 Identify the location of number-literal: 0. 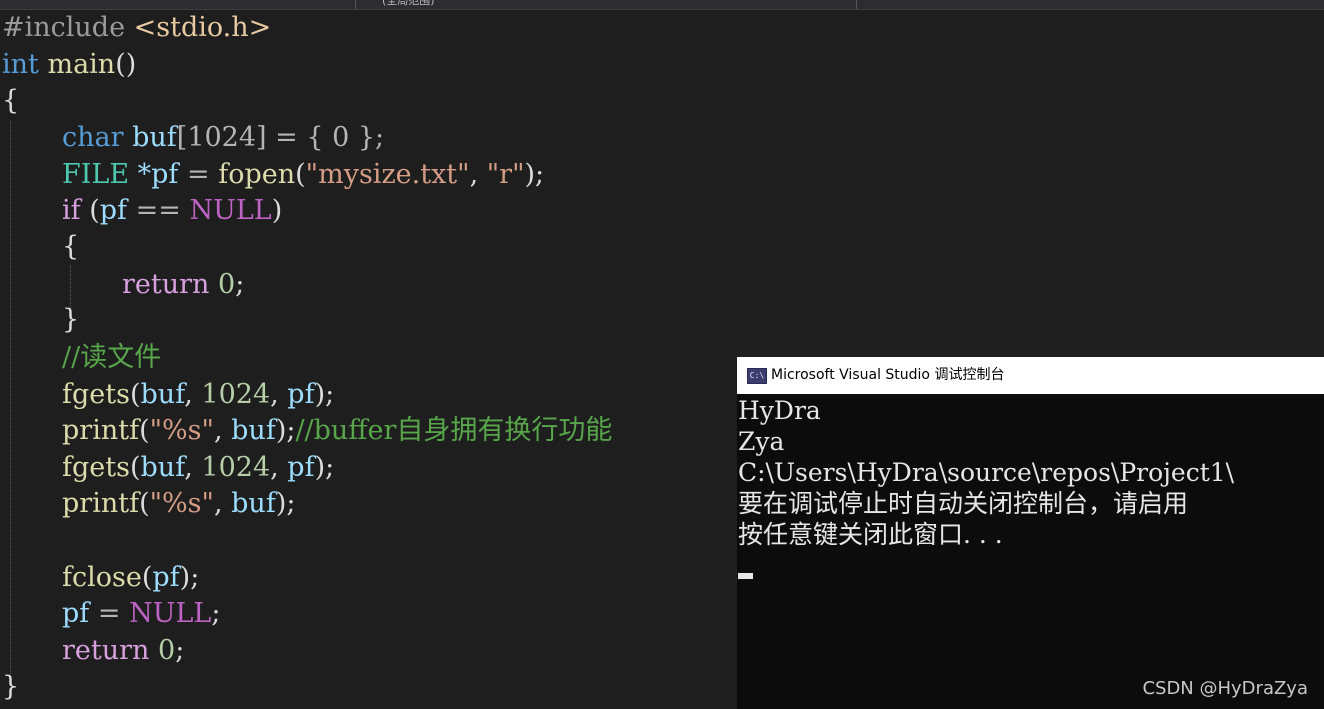
(167, 650).